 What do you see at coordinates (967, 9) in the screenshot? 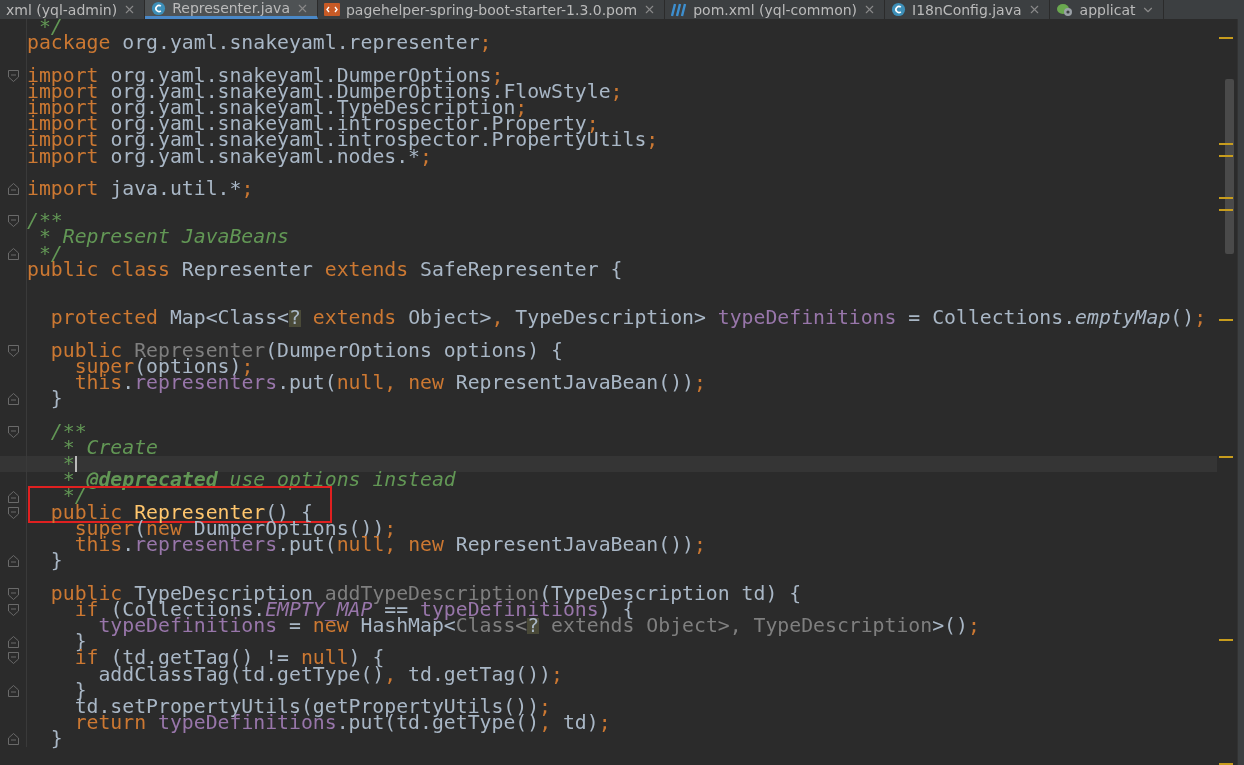
I see `tab-label: I18nConfig.java` at bounding box center [967, 9].